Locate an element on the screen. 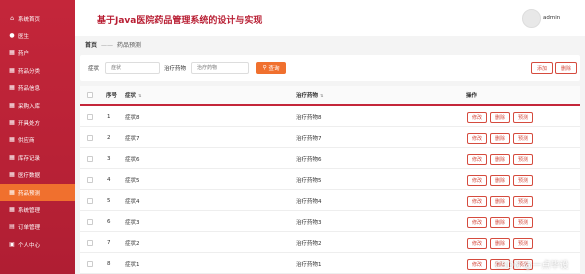  sidebar-item: ▦ 医疗数据 is located at coordinates (37, 175).